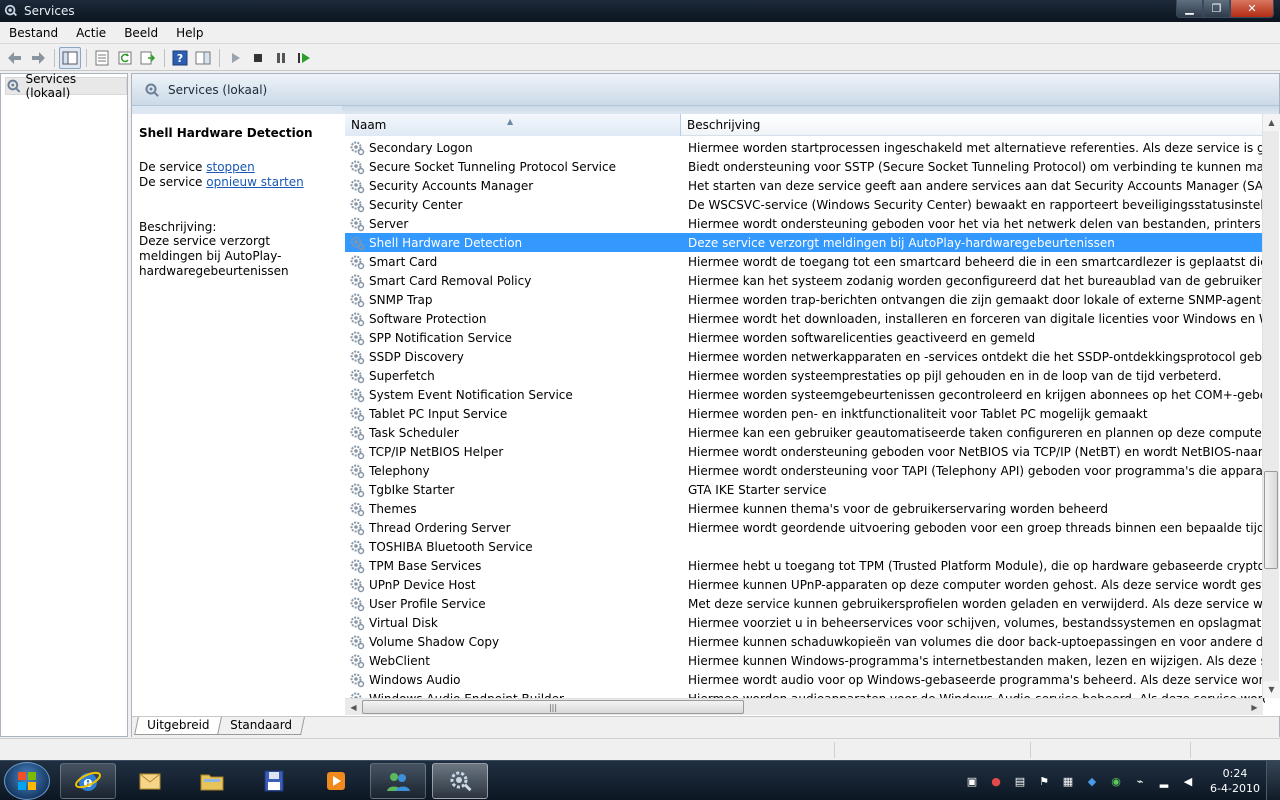 The height and width of the screenshot is (800, 1280). What do you see at coordinates (148, 58) in the screenshot?
I see `export-list-button` at bounding box center [148, 58].